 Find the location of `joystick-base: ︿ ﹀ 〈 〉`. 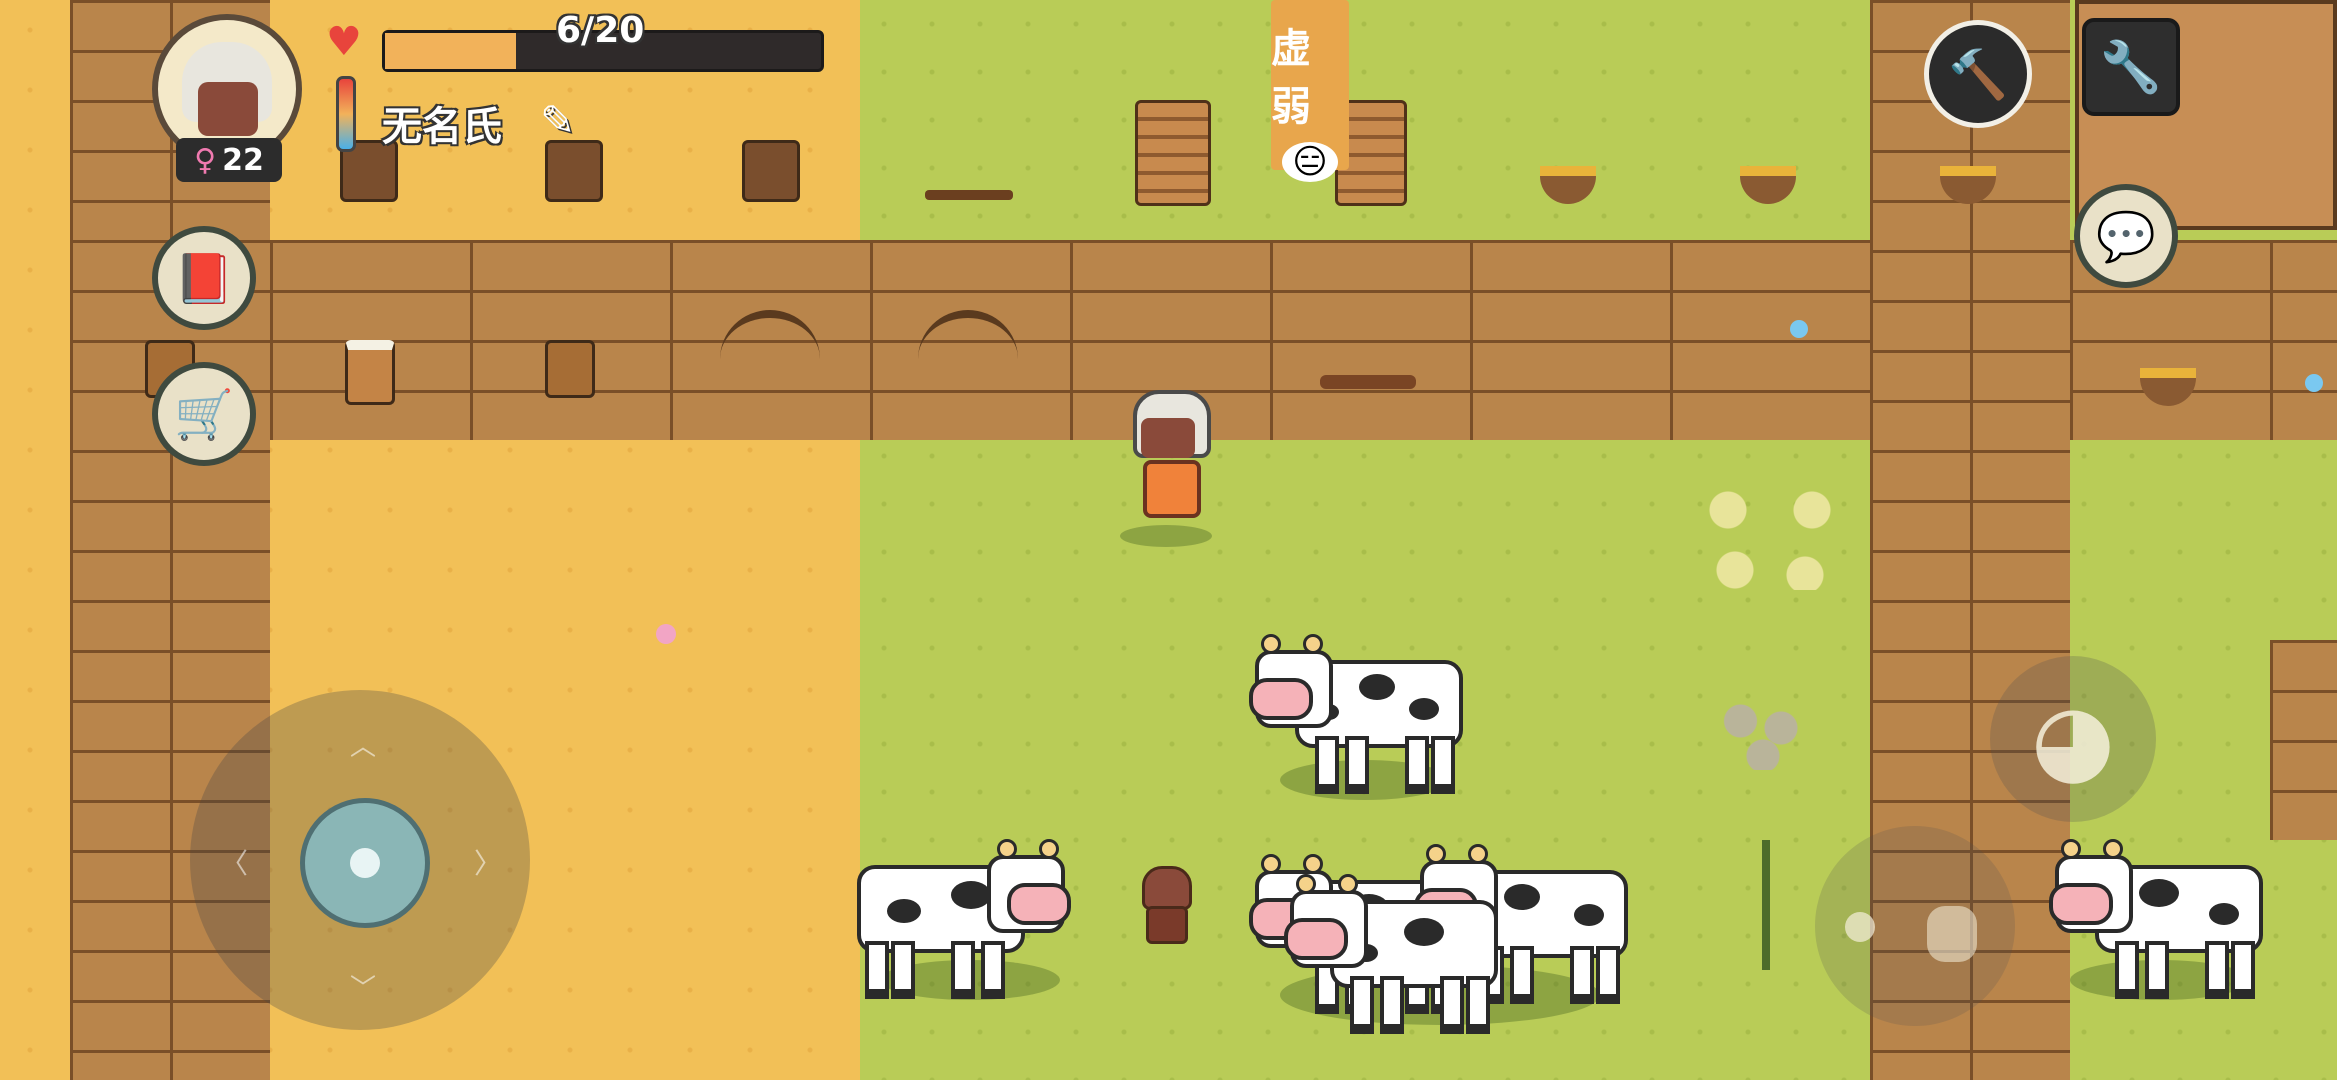

joystick-base: ︿ ﹀ 〈 〉 is located at coordinates (360, 860).